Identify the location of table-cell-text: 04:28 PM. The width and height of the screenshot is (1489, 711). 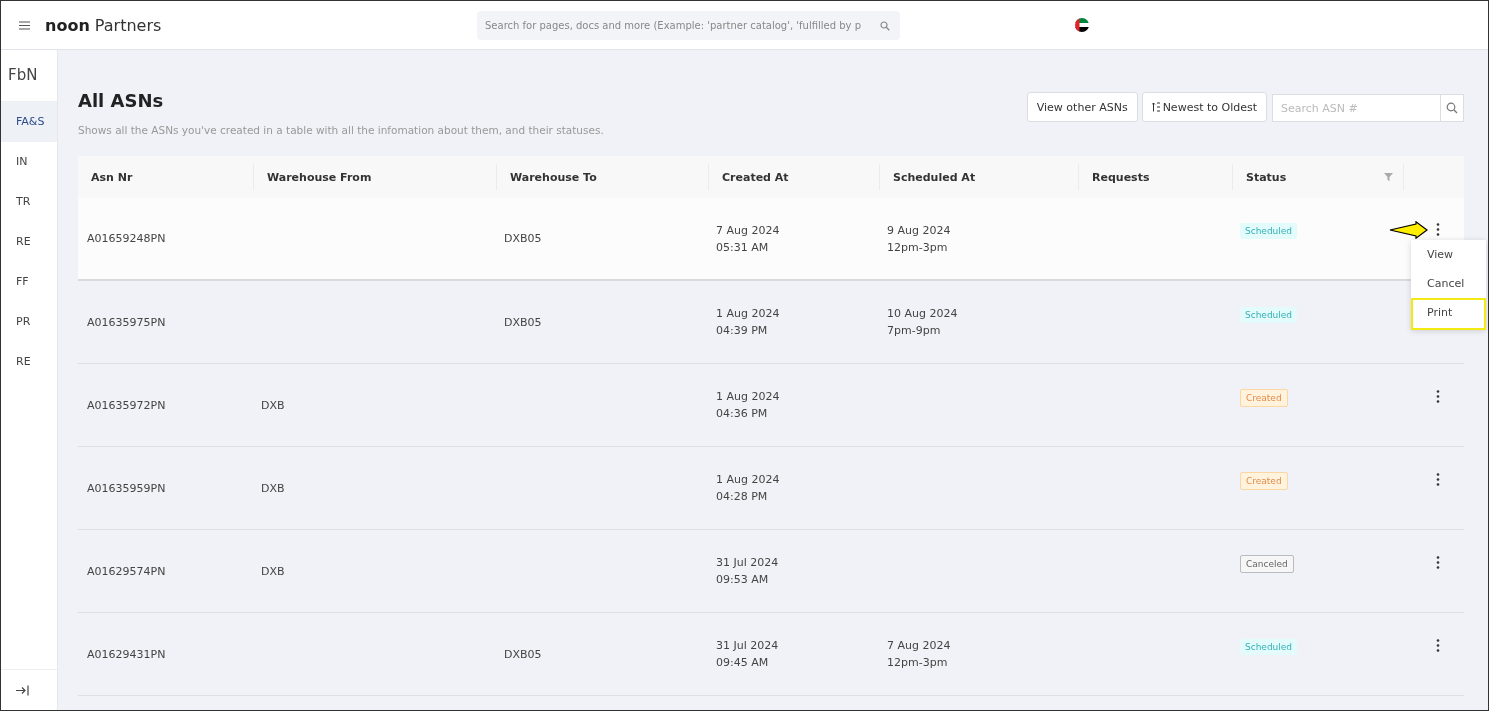
(742, 497).